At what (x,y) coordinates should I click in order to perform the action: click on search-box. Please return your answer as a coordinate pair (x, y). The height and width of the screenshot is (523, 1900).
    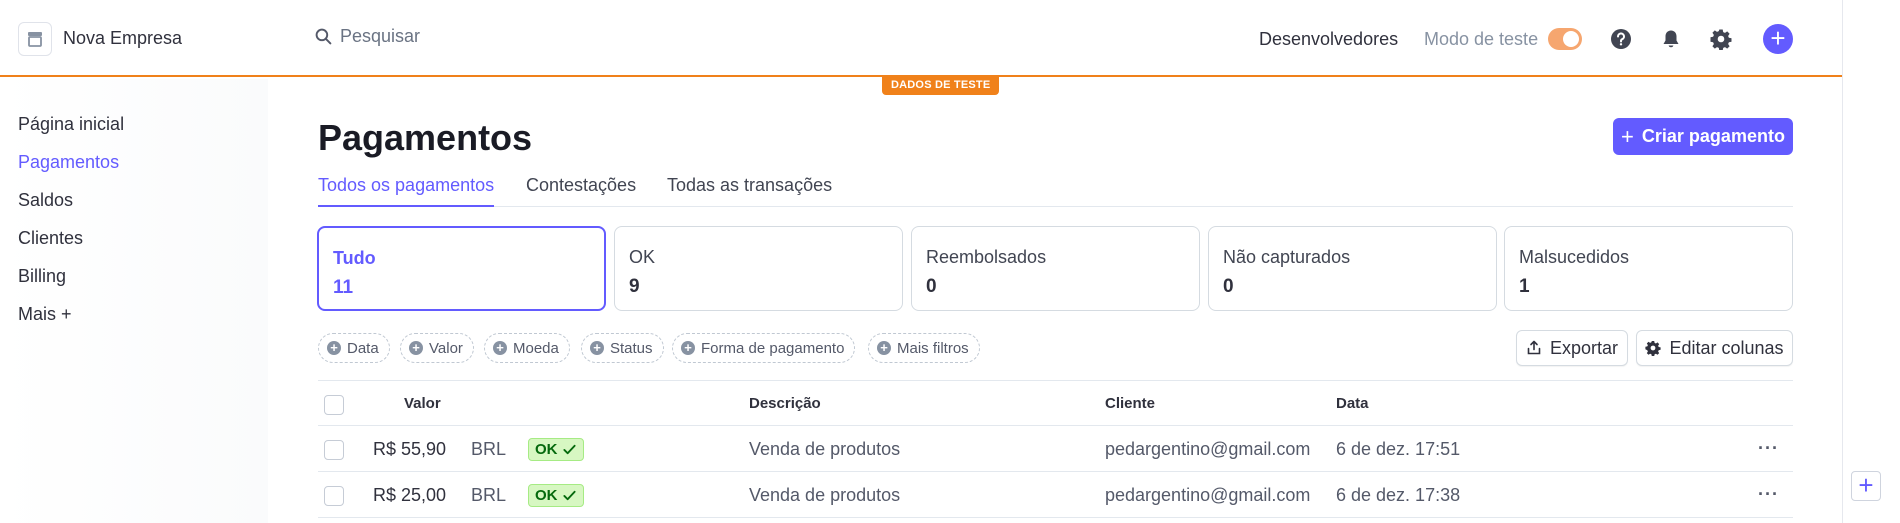
    Looking at the image, I should click on (477, 36).